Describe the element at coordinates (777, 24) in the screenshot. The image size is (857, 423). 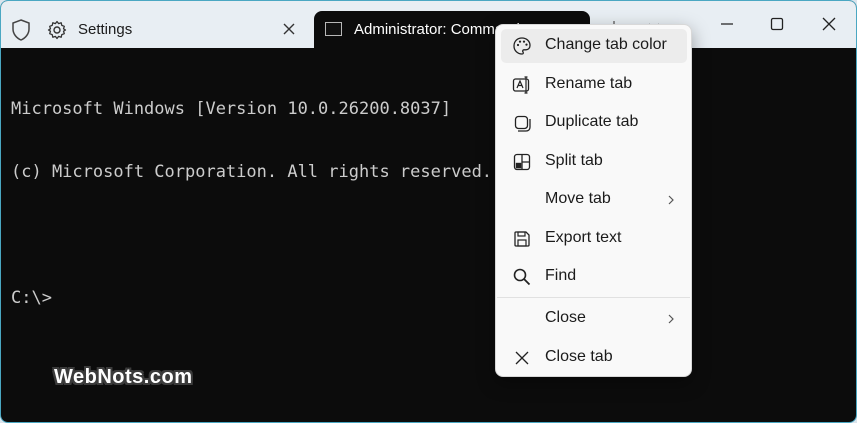
I see `maximize-icon` at that location.